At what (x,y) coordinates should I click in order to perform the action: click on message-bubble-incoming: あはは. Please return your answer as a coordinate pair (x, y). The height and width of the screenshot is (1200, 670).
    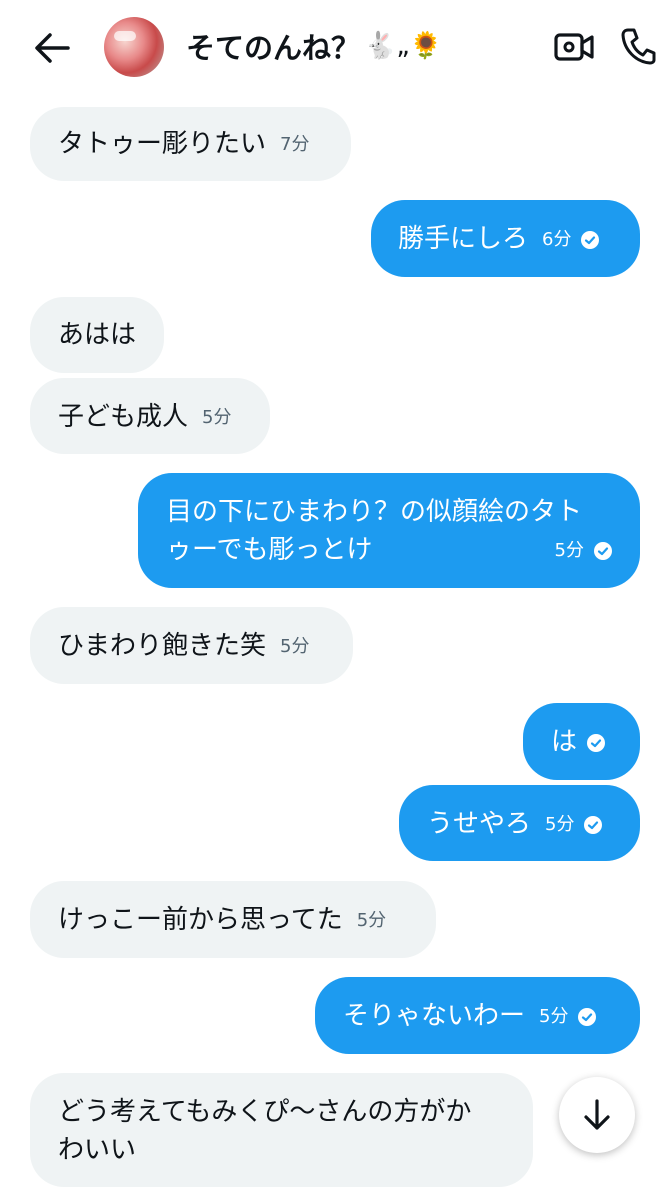
    Looking at the image, I should click on (97, 335).